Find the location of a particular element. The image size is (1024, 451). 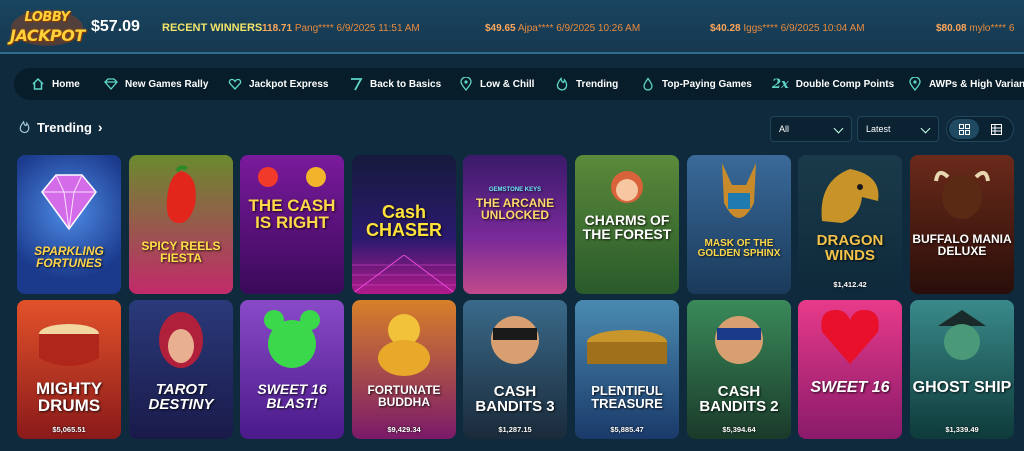

game-title: SPARKLING FORTUNES is located at coordinates (69, 257).